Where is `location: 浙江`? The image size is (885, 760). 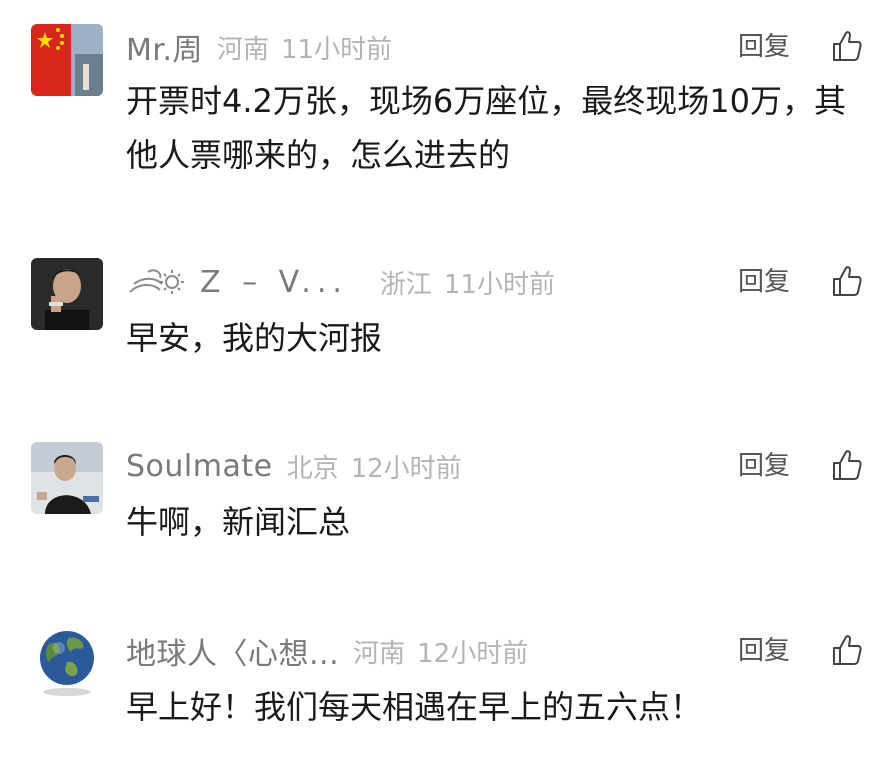 location: 浙江 is located at coordinates (405, 284).